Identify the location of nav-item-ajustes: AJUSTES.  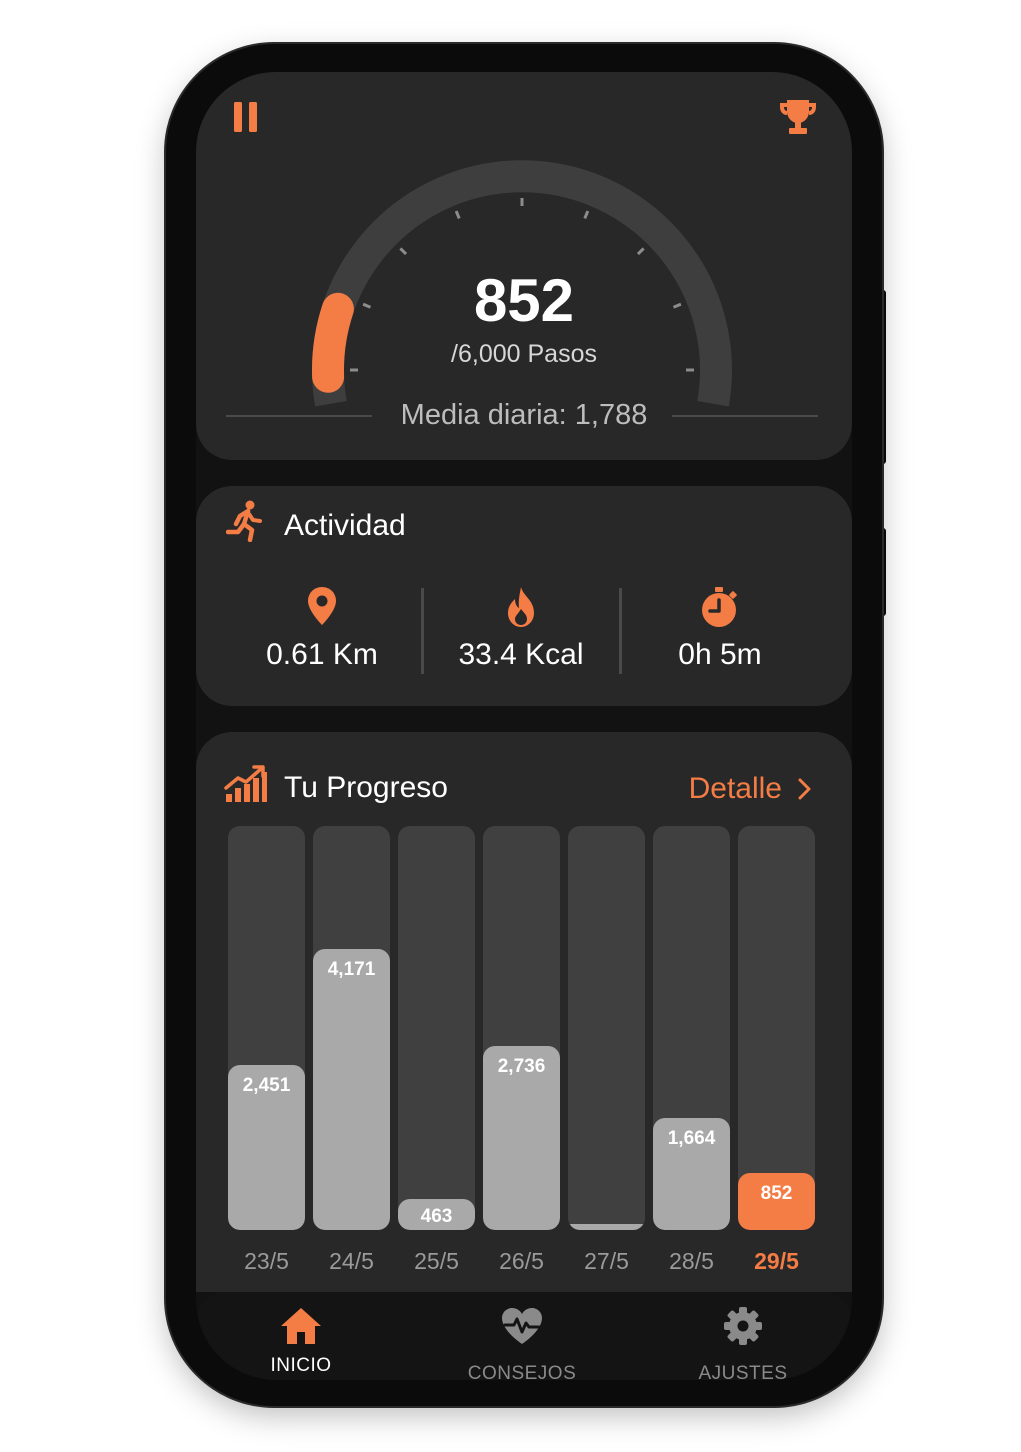
(743, 1336).